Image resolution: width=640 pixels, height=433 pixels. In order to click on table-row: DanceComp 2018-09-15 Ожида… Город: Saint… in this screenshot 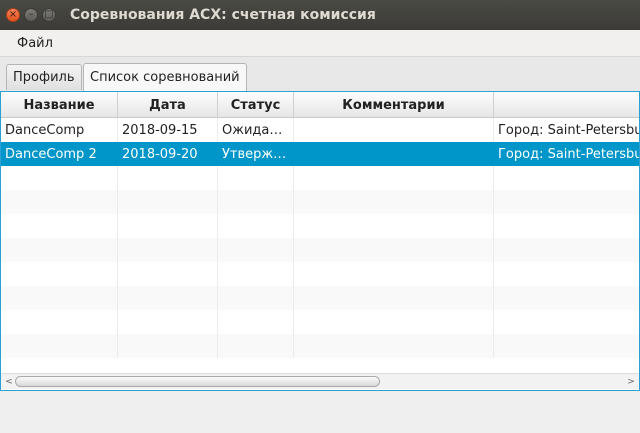, I will do `click(320, 130)`.